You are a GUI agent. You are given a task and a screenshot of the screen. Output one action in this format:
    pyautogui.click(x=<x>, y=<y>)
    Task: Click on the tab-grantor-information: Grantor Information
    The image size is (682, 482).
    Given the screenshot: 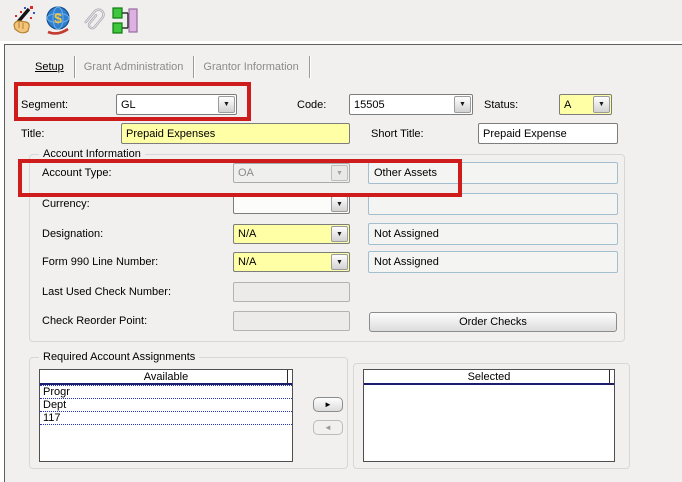 What is the action you would take?
    pyautogui.click(x=252, y=67)
    